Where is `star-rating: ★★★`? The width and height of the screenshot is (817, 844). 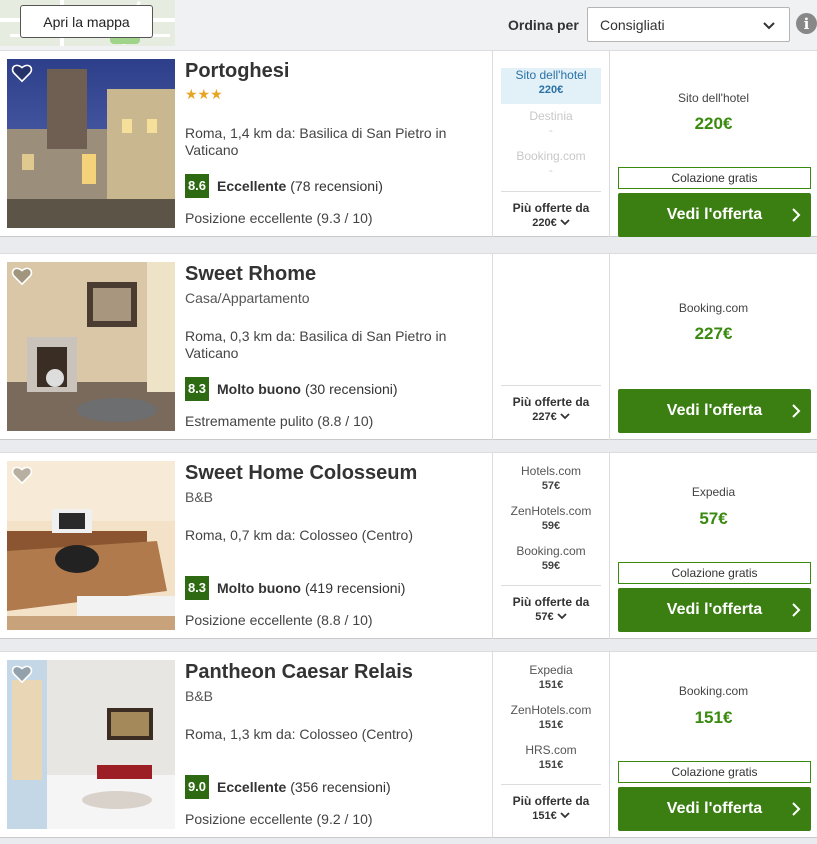 star-rating: ★★★ is located at coordinates (204, 94).